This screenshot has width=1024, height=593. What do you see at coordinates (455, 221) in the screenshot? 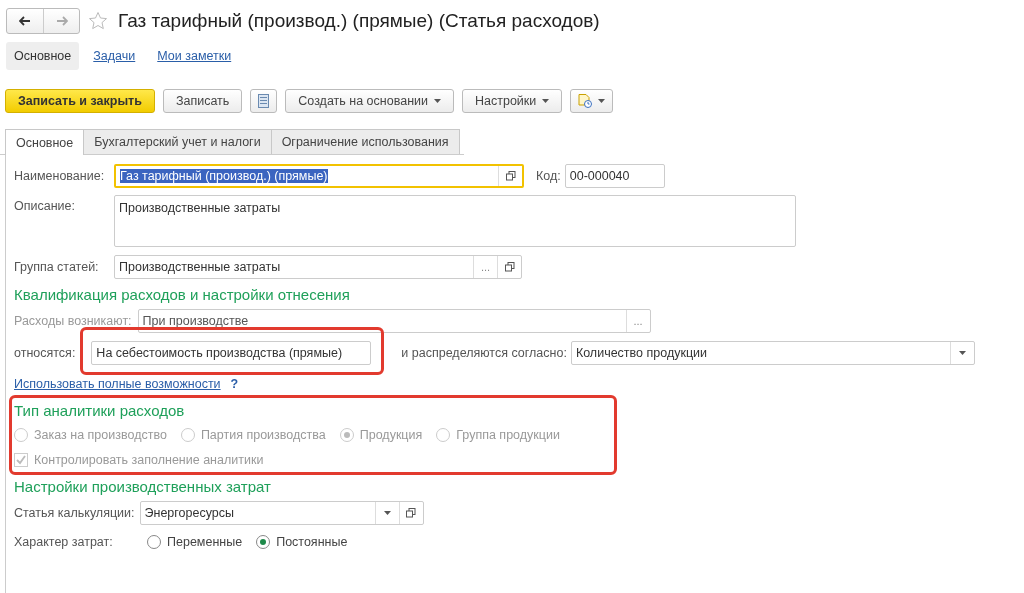
I see `description-field: Производственные затраты` at bounding box center [455, 221].